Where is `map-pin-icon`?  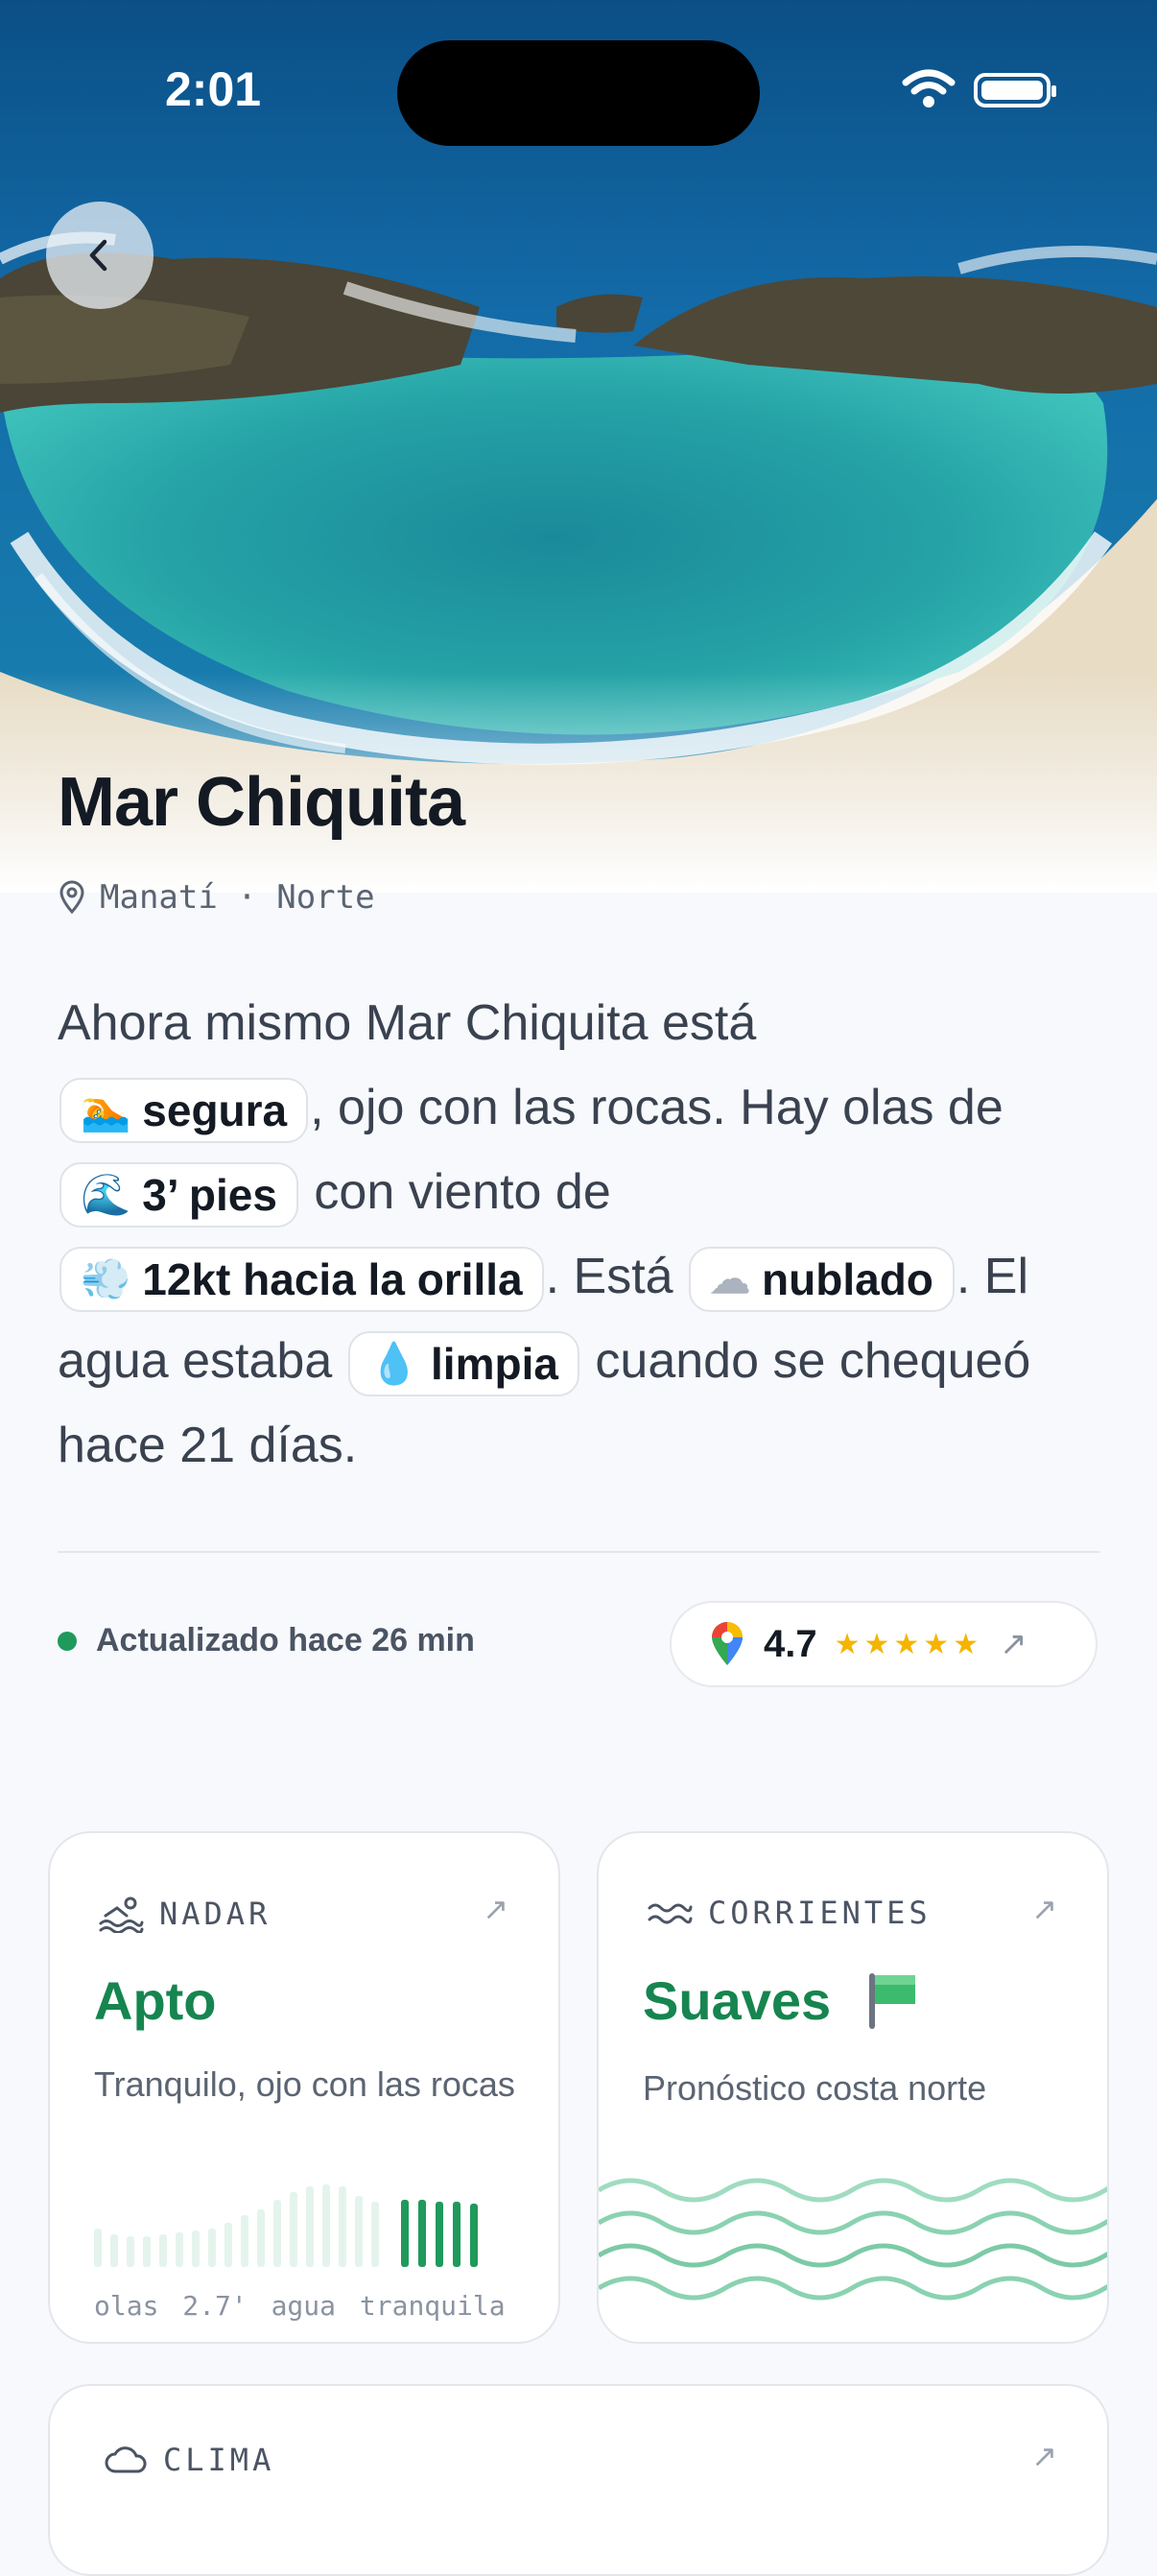
map-pin-icon is located at coordinates (71, 897).